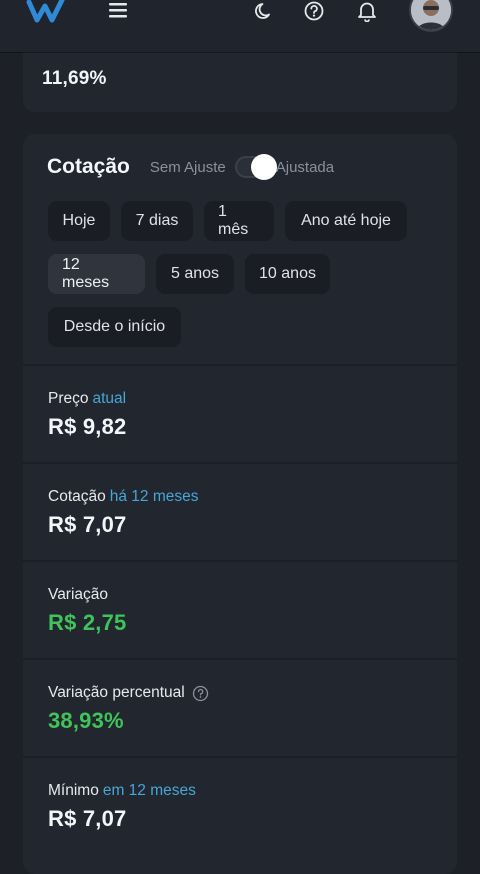  I want to click on stat-preco-atual: Preço atual R$ 9,82, so click(240, 412).